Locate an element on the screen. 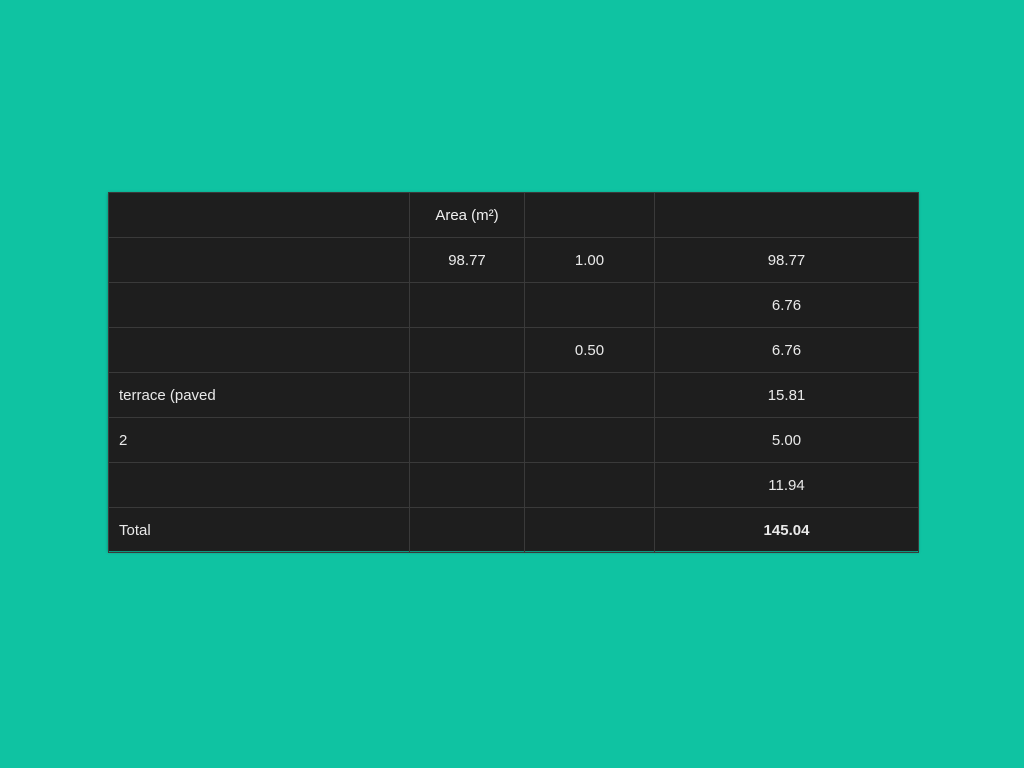  row-factor: 1.00 is located at coordinates (589, 260).